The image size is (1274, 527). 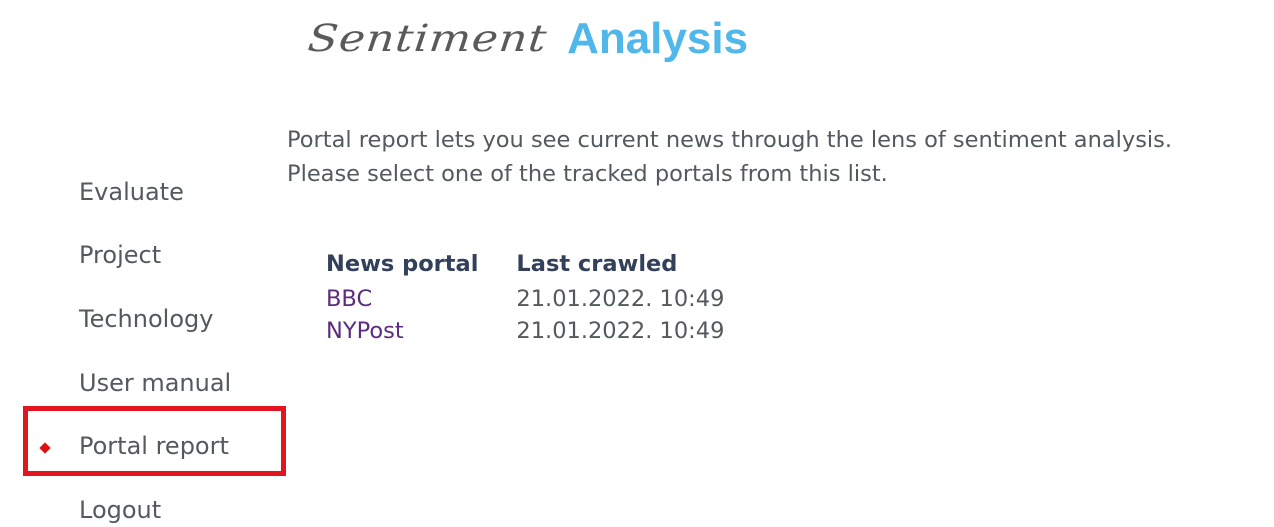 I want to click on site-header: Sentiment Analysis, so click(x=527, y=39).